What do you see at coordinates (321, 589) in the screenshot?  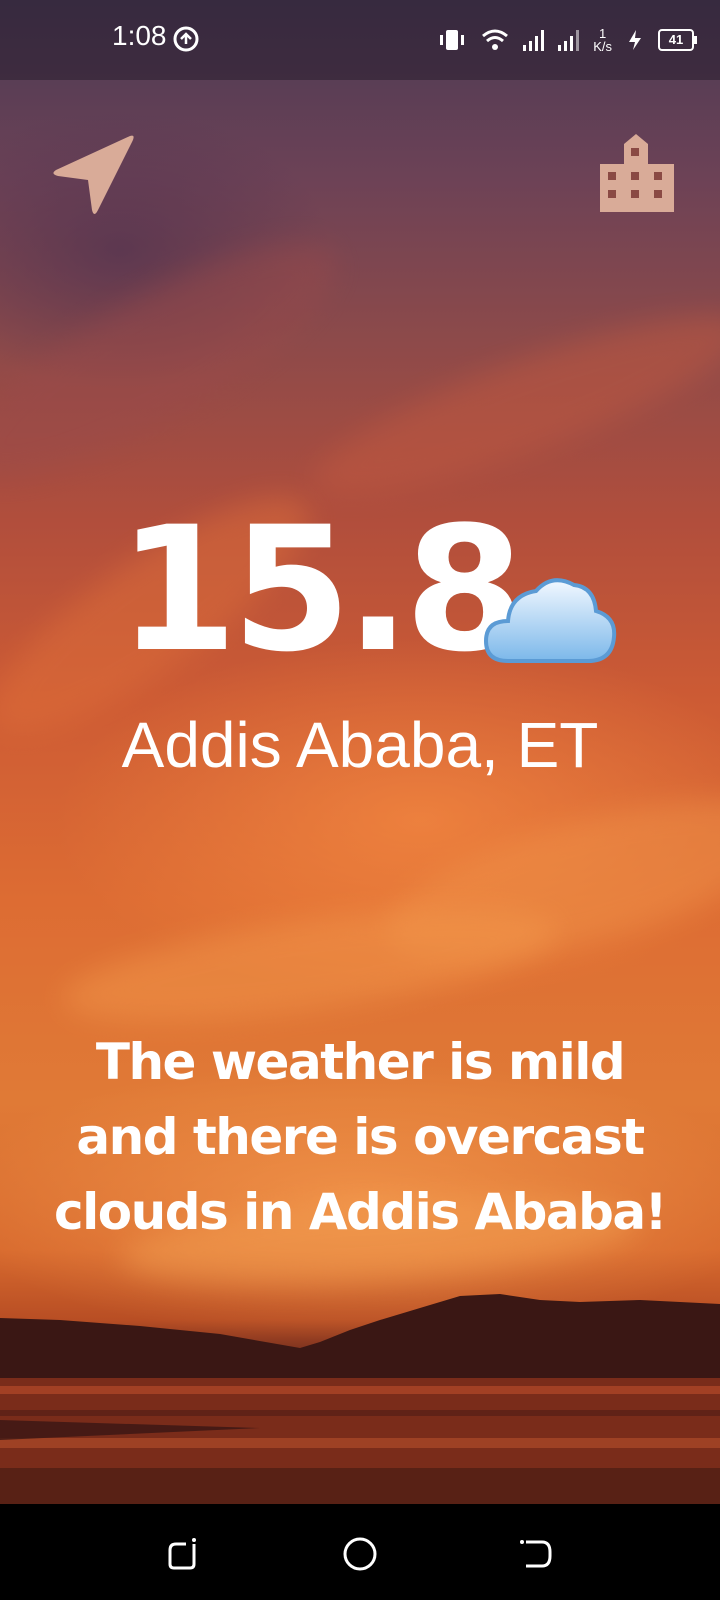 I see `temperature-value: 15.8` at bounding box center [321, 589].